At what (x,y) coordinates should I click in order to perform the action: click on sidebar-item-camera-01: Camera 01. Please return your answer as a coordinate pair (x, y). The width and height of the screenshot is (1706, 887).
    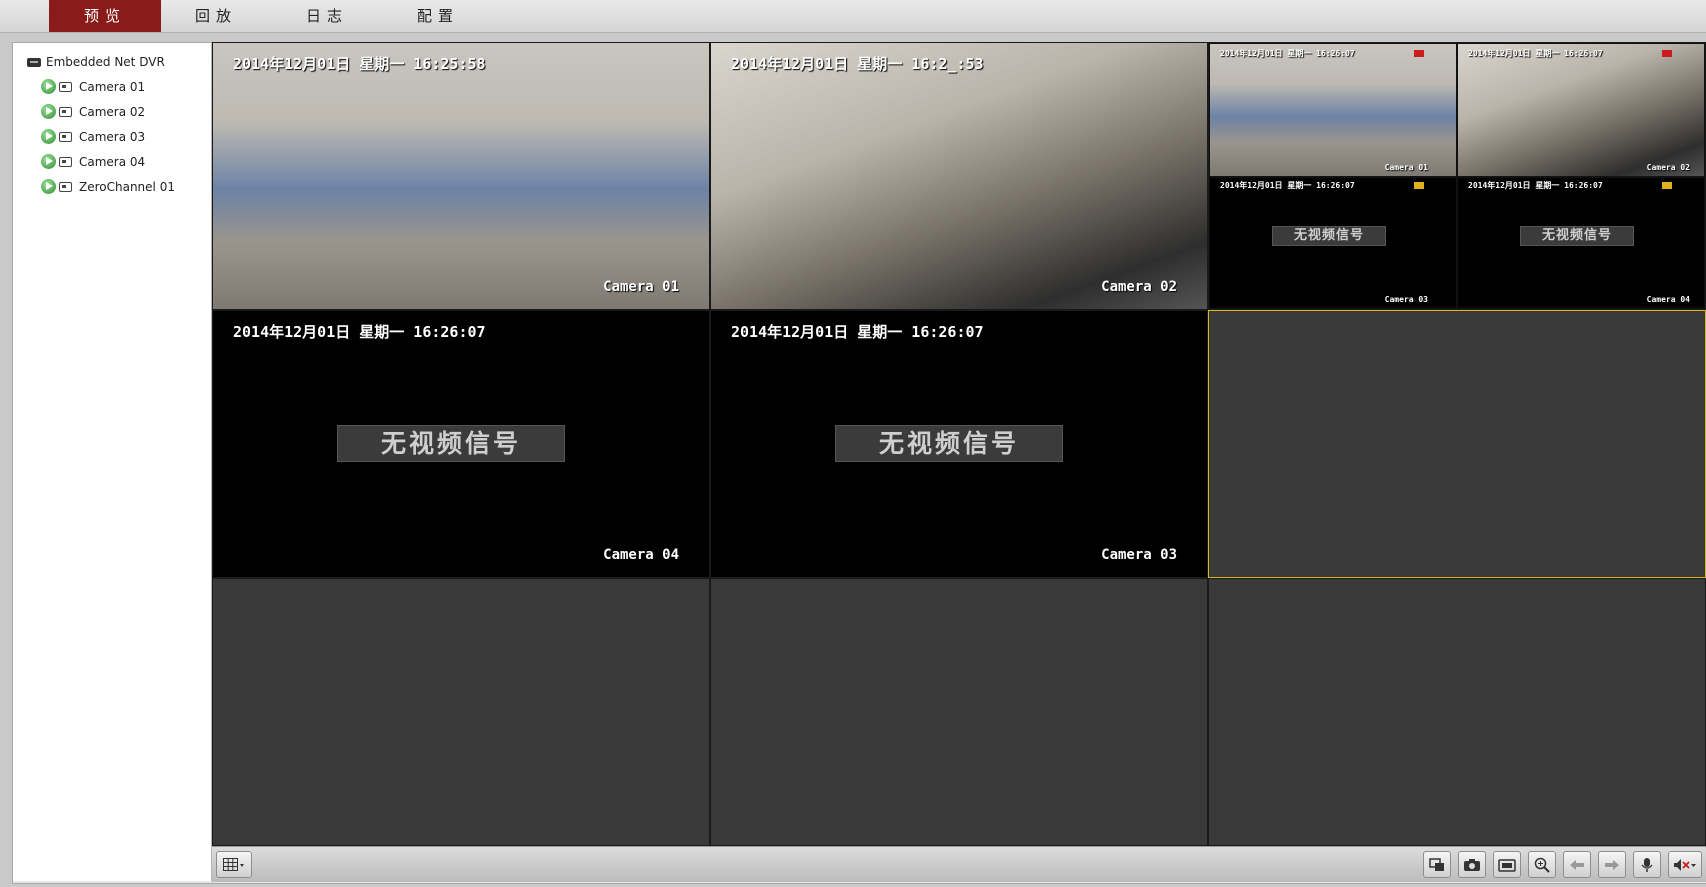
    Looking at the image, I should click on (93, 86).